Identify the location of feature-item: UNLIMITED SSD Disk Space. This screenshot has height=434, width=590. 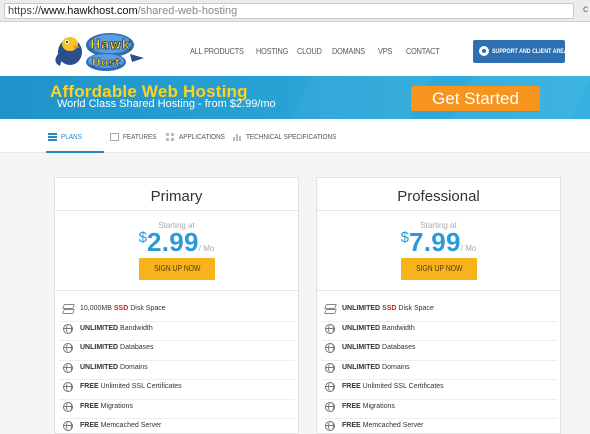
(439, 312).